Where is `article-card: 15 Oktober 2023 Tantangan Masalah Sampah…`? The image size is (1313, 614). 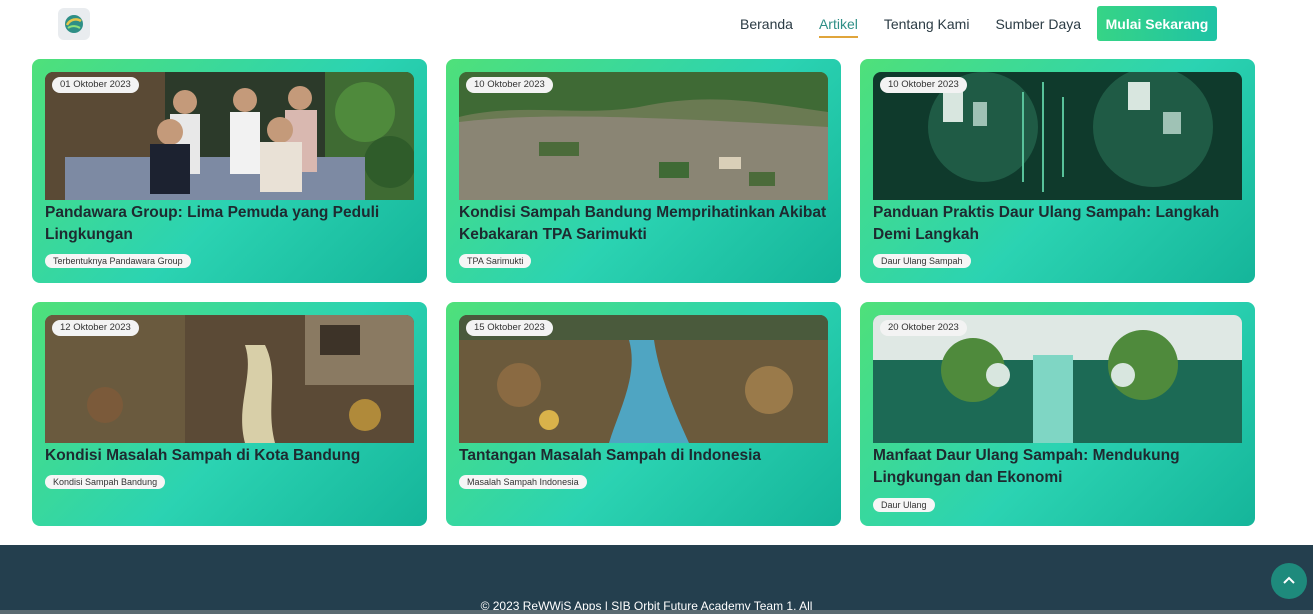
article-card: 15 Oktober 2023 Tantangan Masalah Sampah… is located at coordinates (643, 414).